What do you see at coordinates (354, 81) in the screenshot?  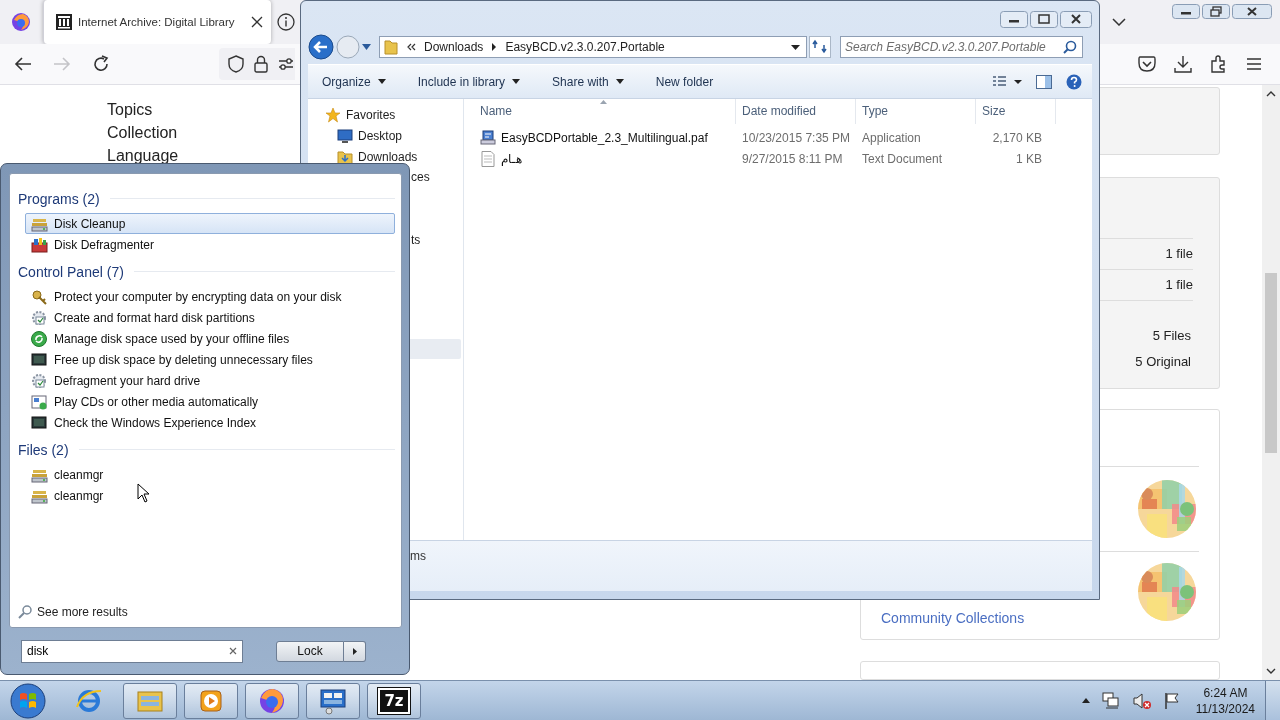 I see `toolbar-button: Organize` at bounding box center [354, 81].